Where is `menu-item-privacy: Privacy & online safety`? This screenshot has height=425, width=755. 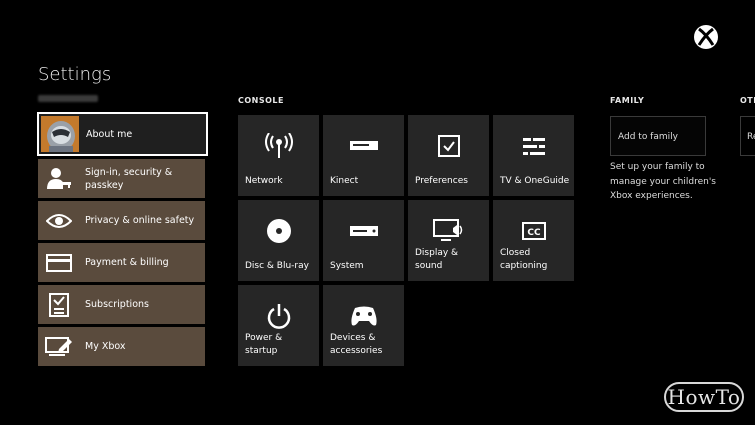 menu-item-privacy: Privacy & online safety is located at coordinates (121, 220).